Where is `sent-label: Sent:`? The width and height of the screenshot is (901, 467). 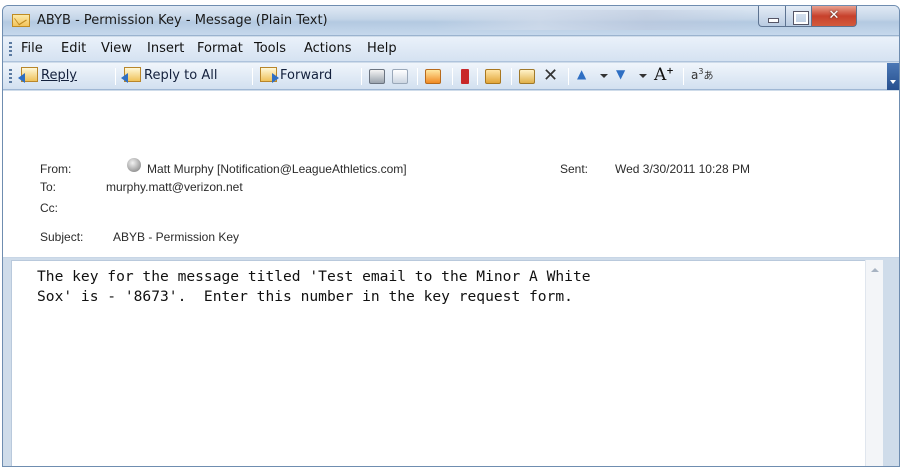 sent-label: Sent: is located at coordinates (574, 169).